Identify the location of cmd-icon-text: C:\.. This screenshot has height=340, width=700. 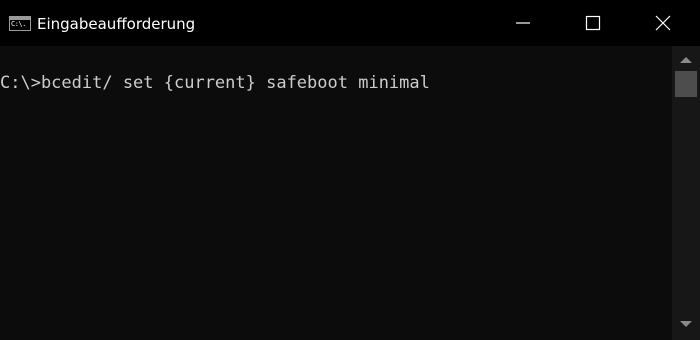
(18, 24).